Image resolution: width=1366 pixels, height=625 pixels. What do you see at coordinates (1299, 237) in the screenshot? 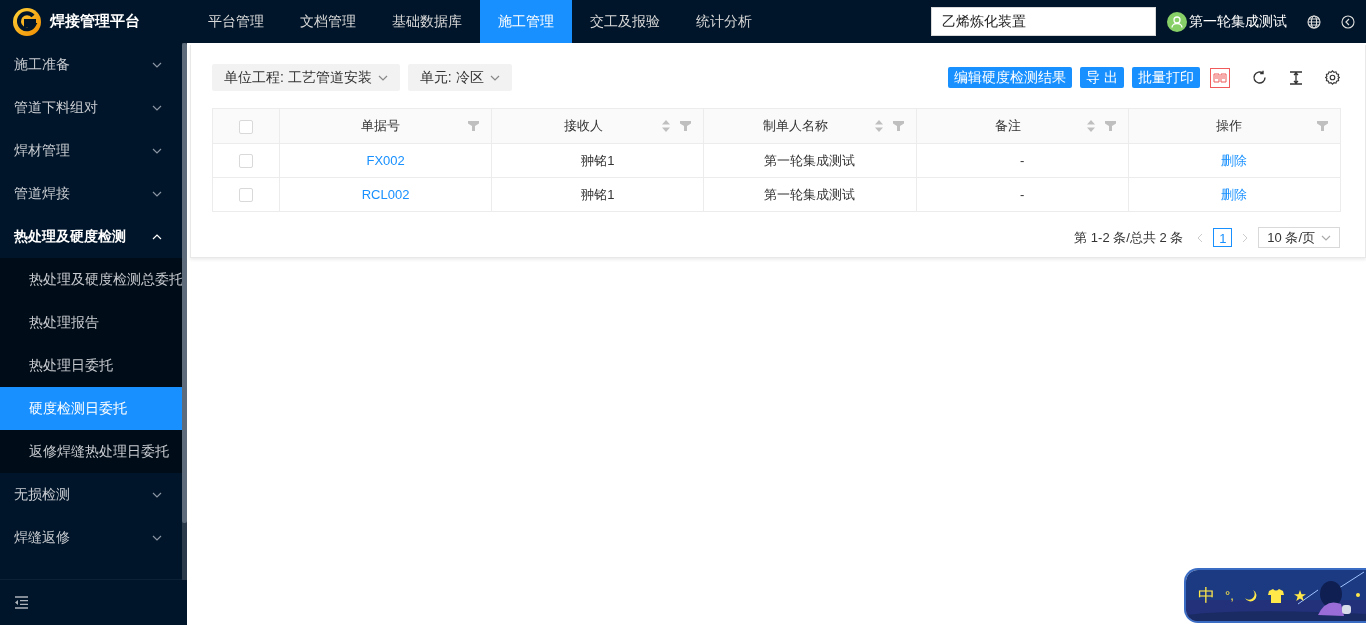
I see `page-size-select: 10 条/页` at bounding box center [1299, 237].